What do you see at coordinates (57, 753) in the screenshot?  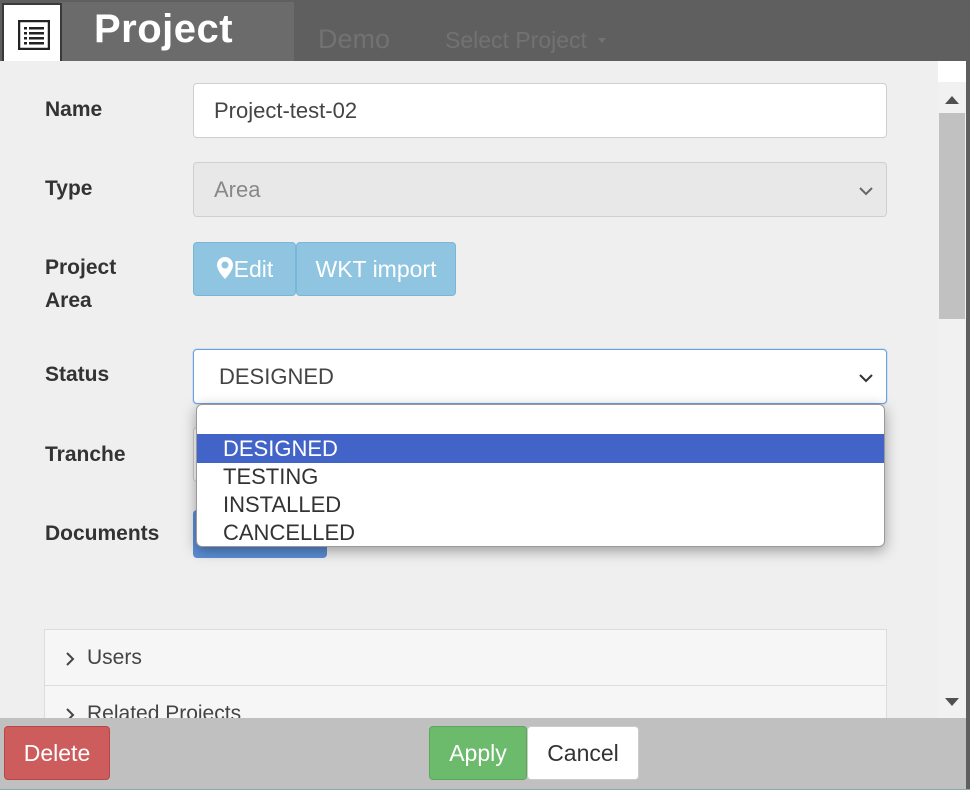 I see `delete-button: Delete` at bounding box center [57, 753].